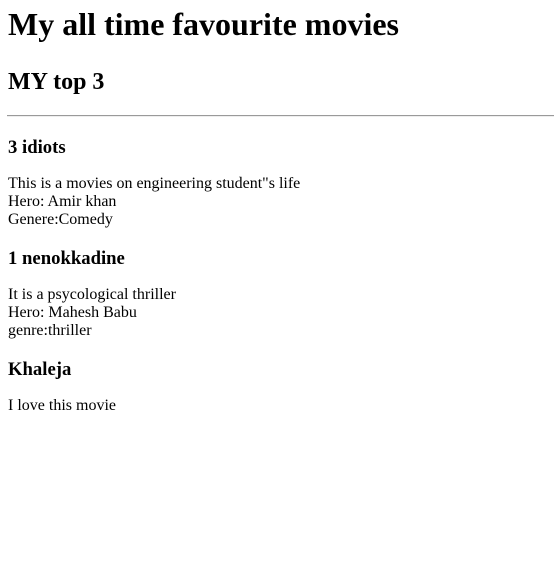 The height and width of the screenshot is (586, 555). What do you see at coordinates (277, 406) in the screenshot?
I see `movie-description: I love this movie` at bounding box center [277, 406].